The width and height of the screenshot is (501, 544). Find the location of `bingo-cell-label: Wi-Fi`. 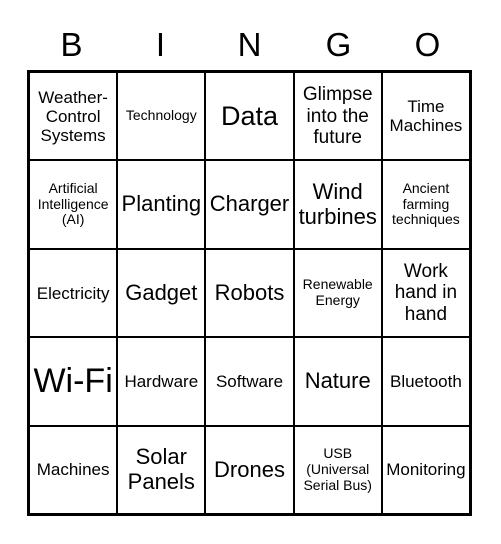

bingo-cell-label: Wi-Fi is located at coordinates (73, 381).